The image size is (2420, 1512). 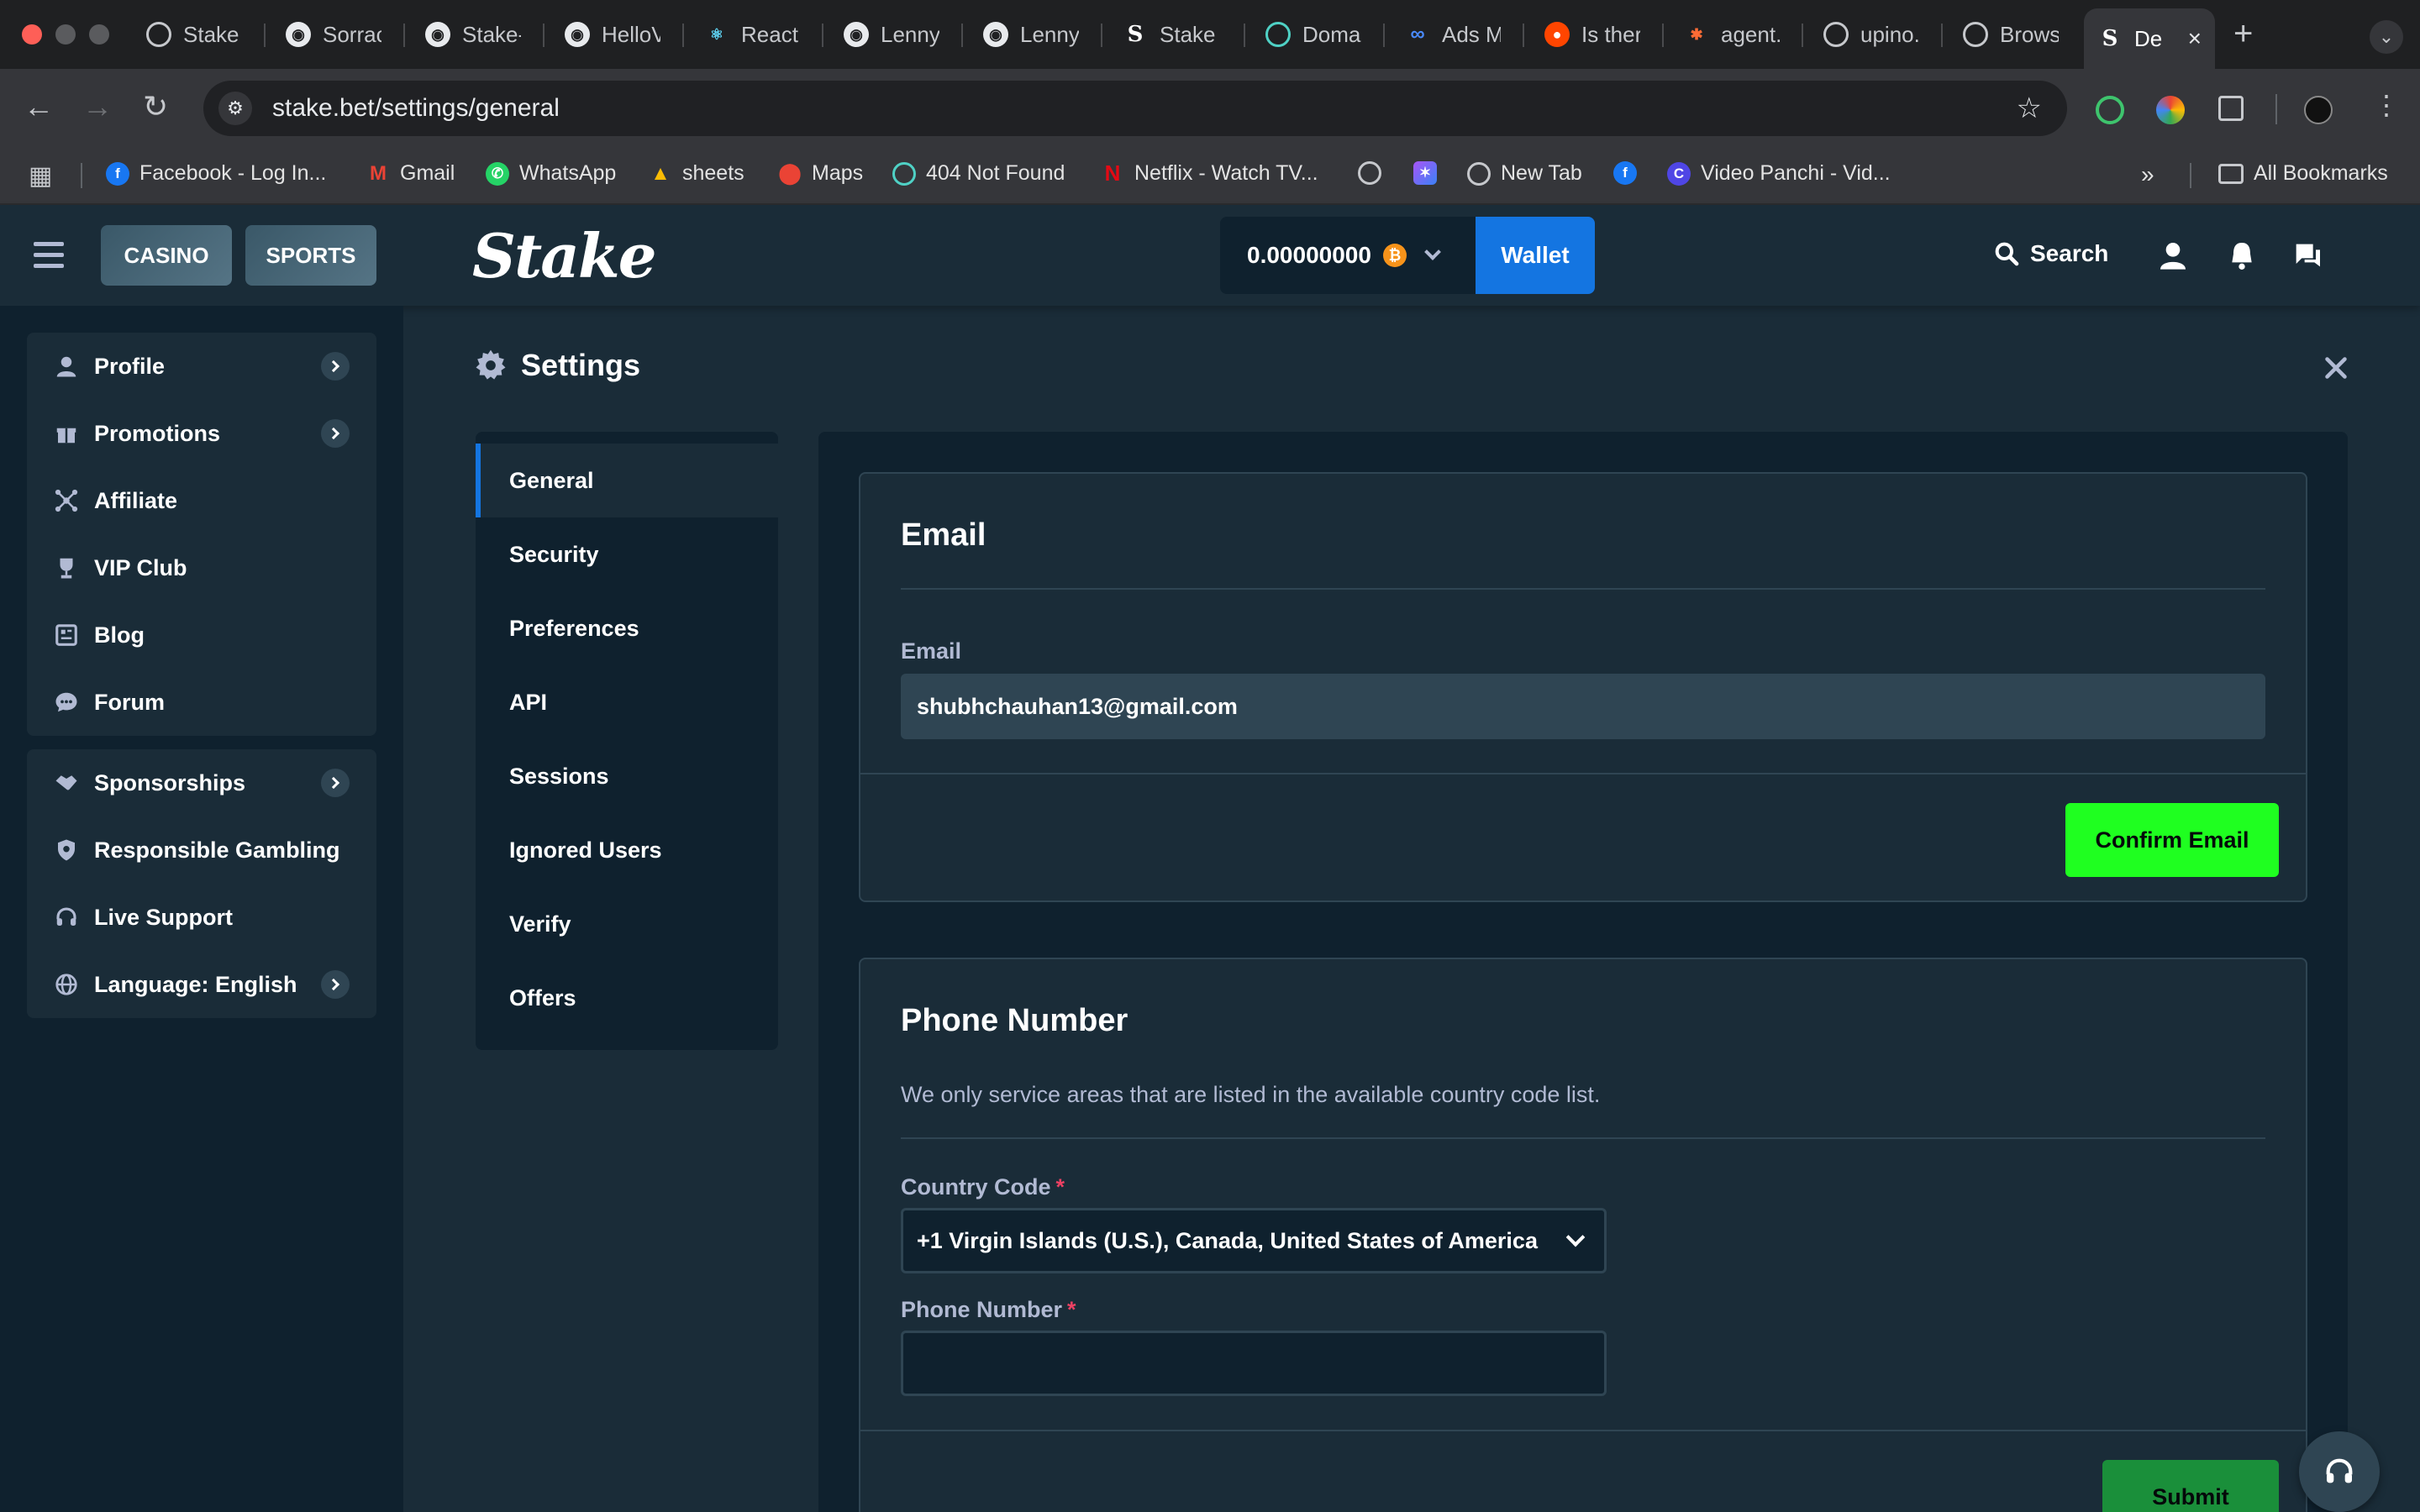 I want to click on browser-tab-active: S De ×, so click(x=2149, y=38).